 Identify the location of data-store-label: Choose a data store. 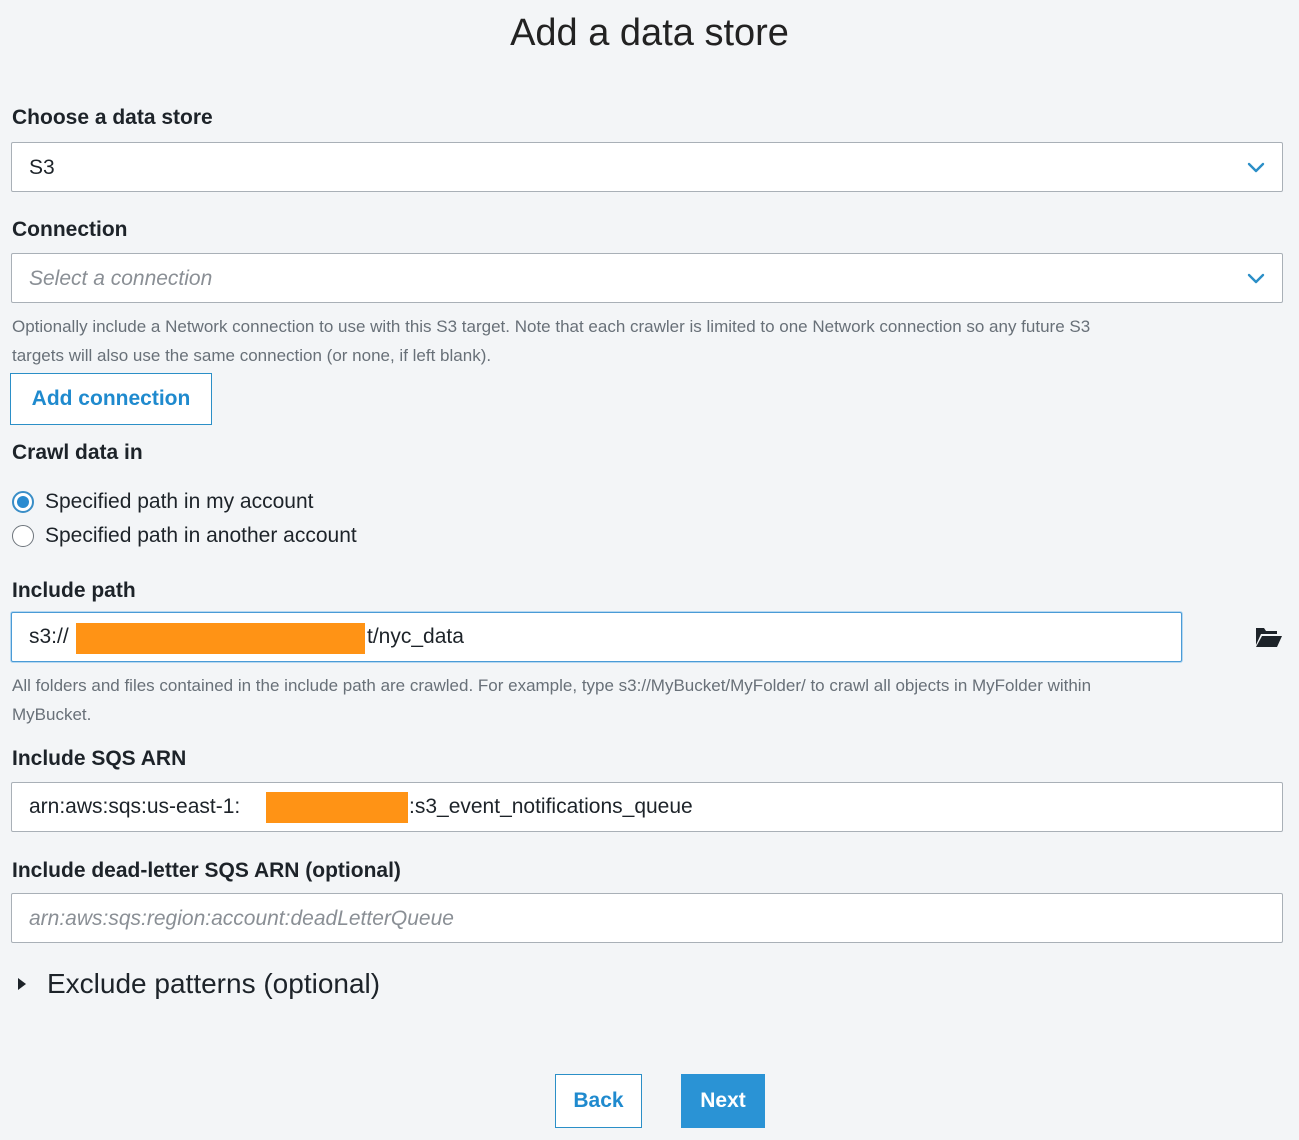
(112, 117).